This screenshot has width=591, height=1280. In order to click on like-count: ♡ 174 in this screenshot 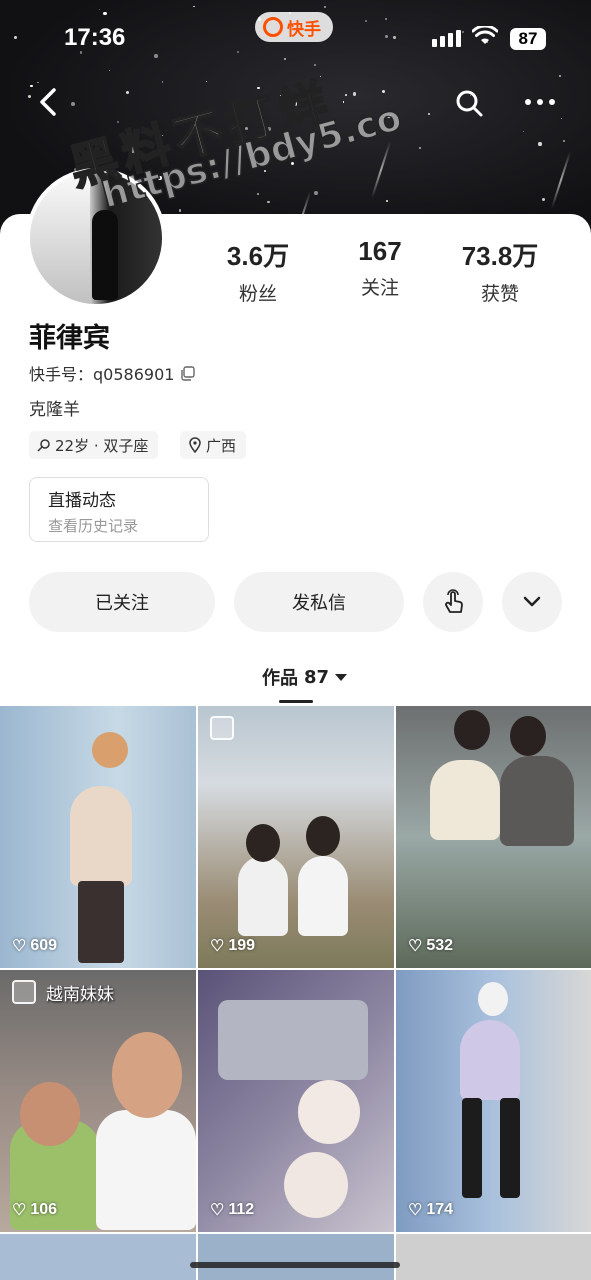, I will do `click(431, 1210)`.